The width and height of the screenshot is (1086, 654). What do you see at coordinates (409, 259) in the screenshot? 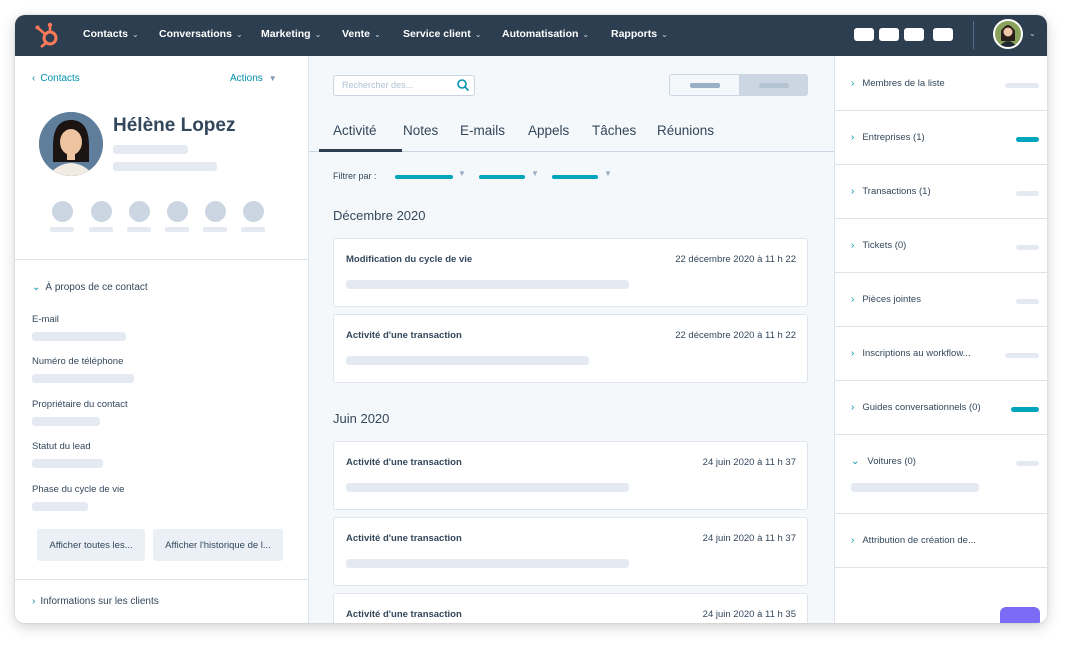
I see `activity-title: Modification du cycle de vie` at bounding box center [409, 259].